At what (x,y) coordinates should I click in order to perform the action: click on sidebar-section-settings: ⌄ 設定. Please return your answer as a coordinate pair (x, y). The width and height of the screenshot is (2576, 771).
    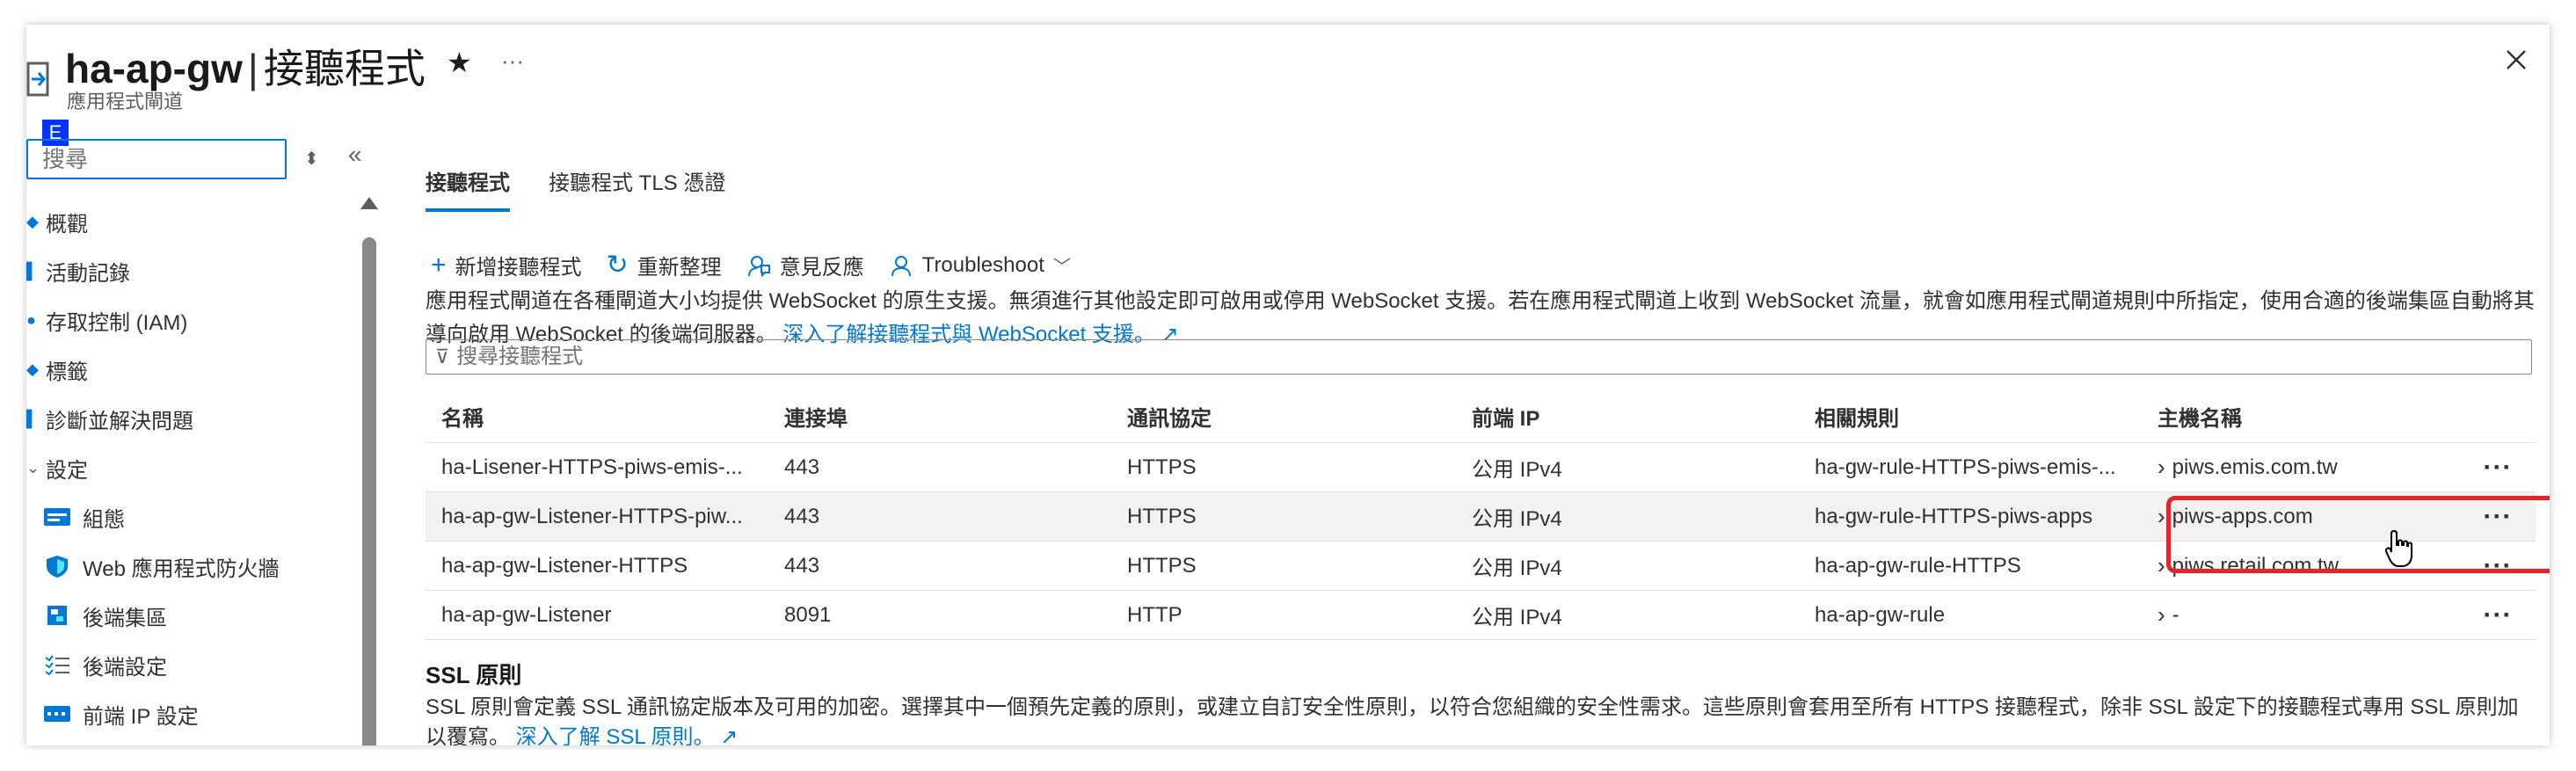
    Looking at the image, I should click on (193, 467).